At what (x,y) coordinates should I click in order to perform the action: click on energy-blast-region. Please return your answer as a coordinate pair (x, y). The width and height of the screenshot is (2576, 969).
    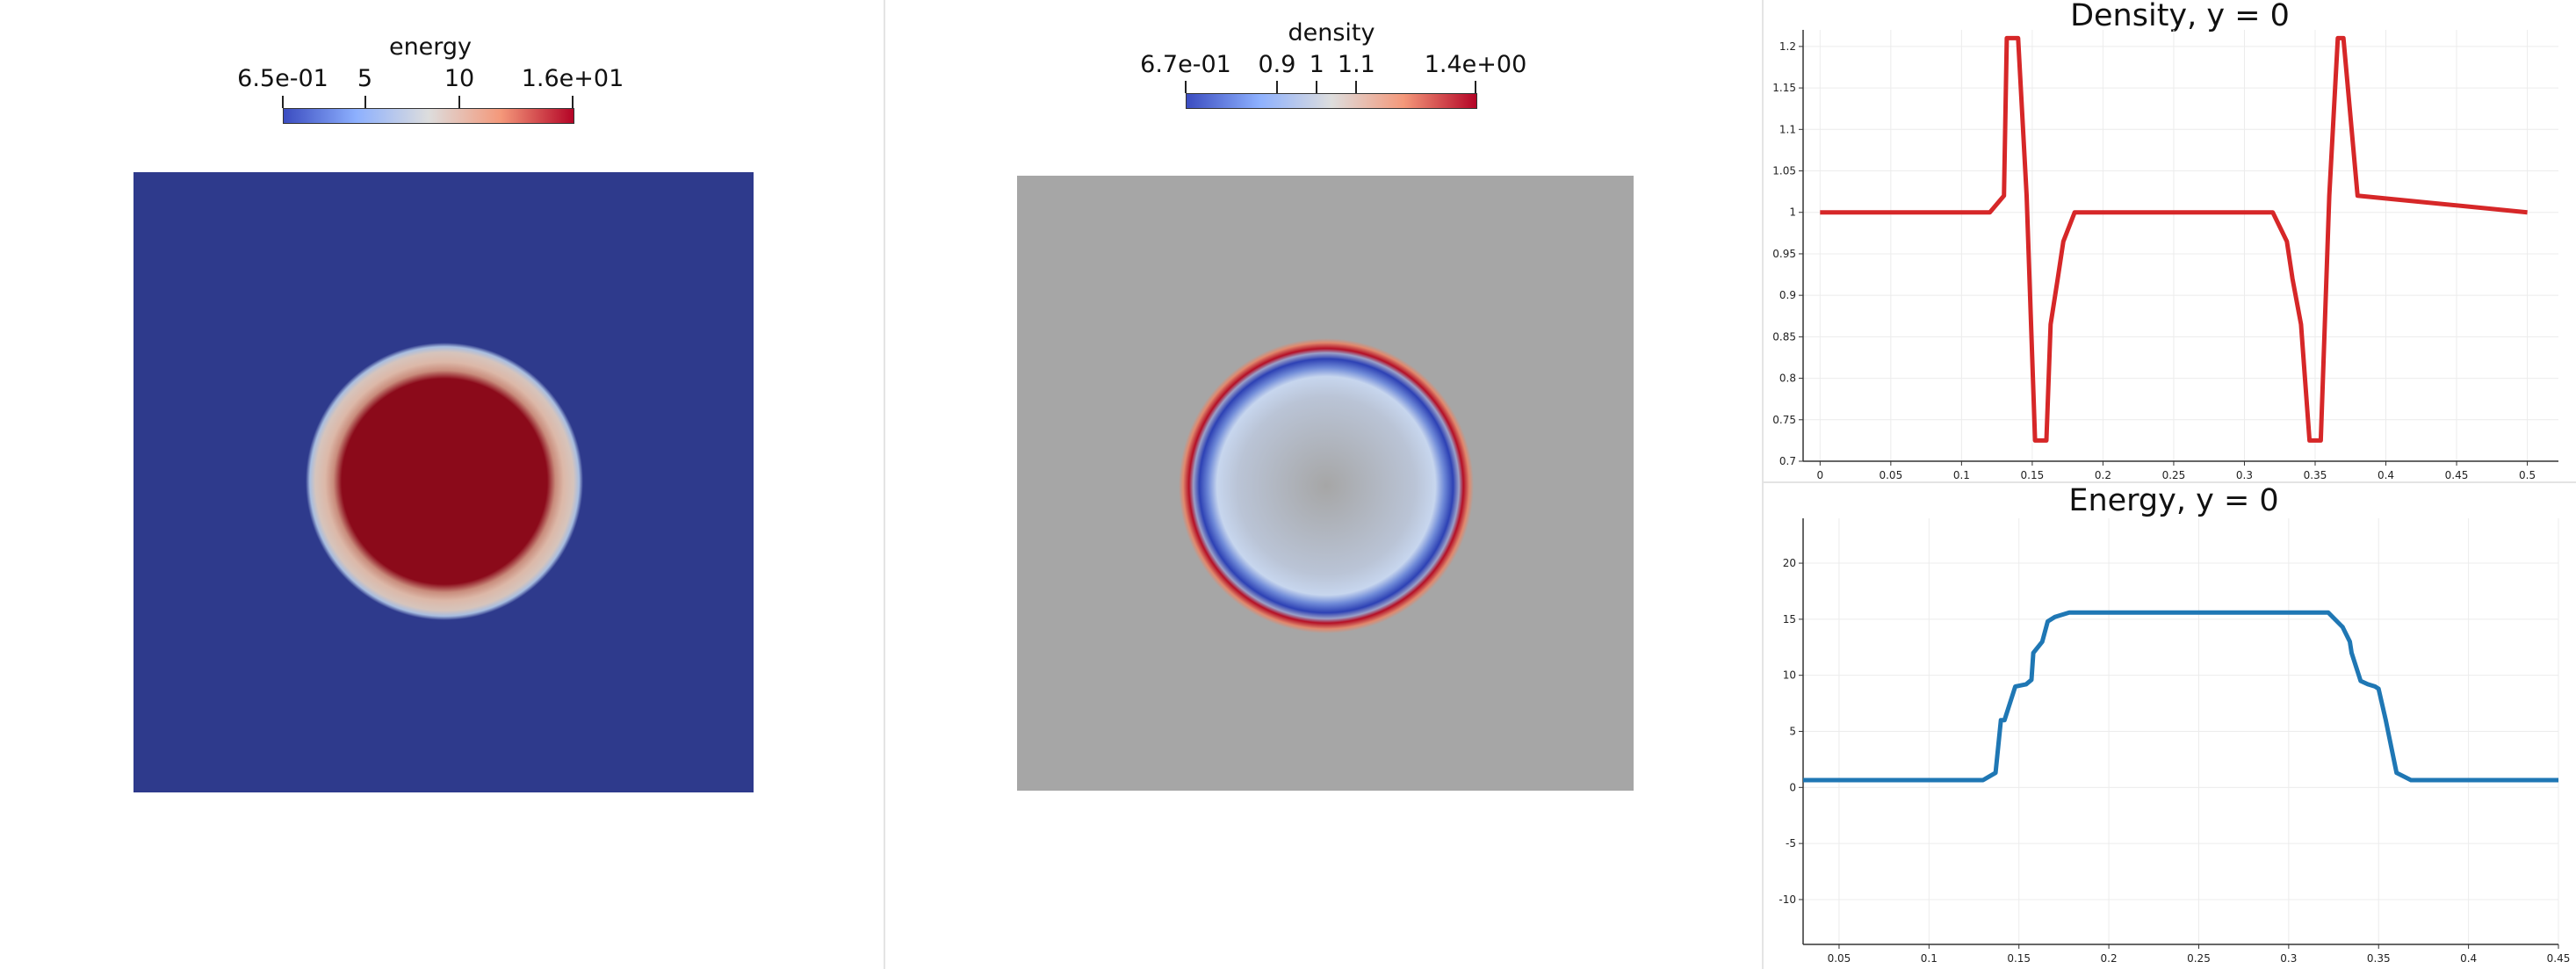
    Looking at the image, I should click on (444, 481).